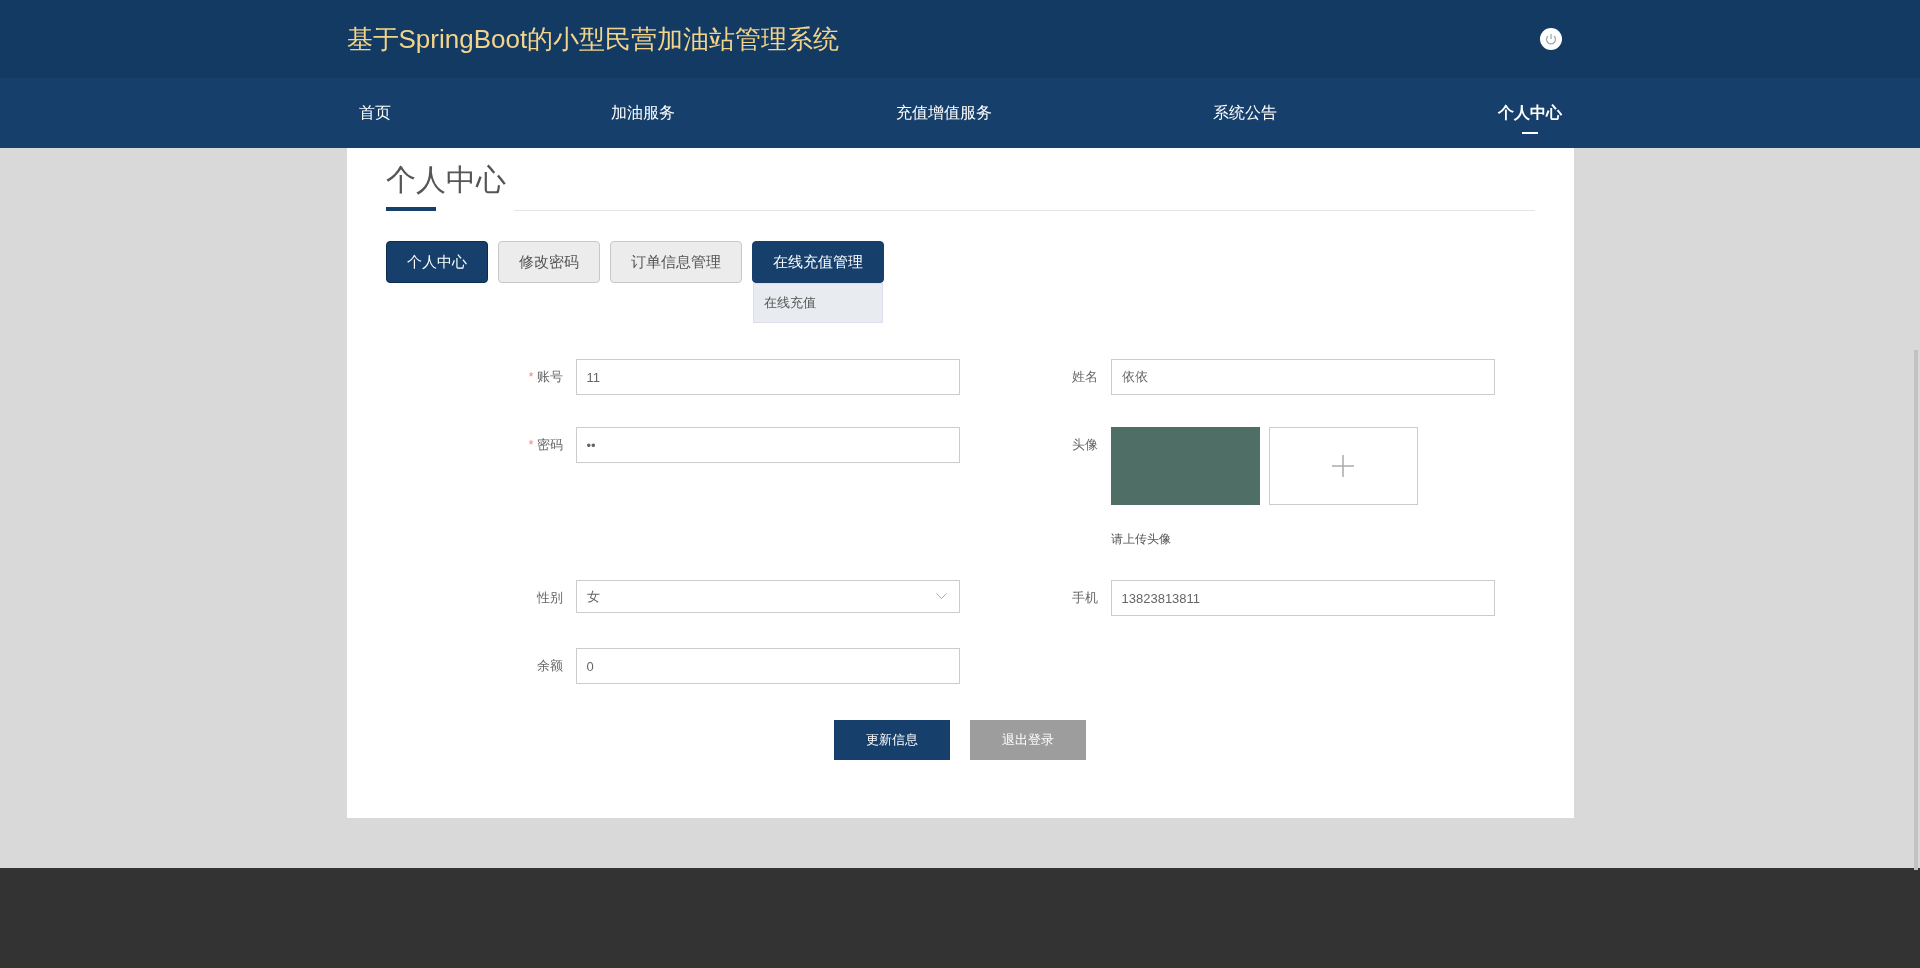 This screenshot has width=1920, height=968. What do you see at coordinates (767, 445) in the screenshot?
I see `input-field: ••` at bounding box center [767, 445].